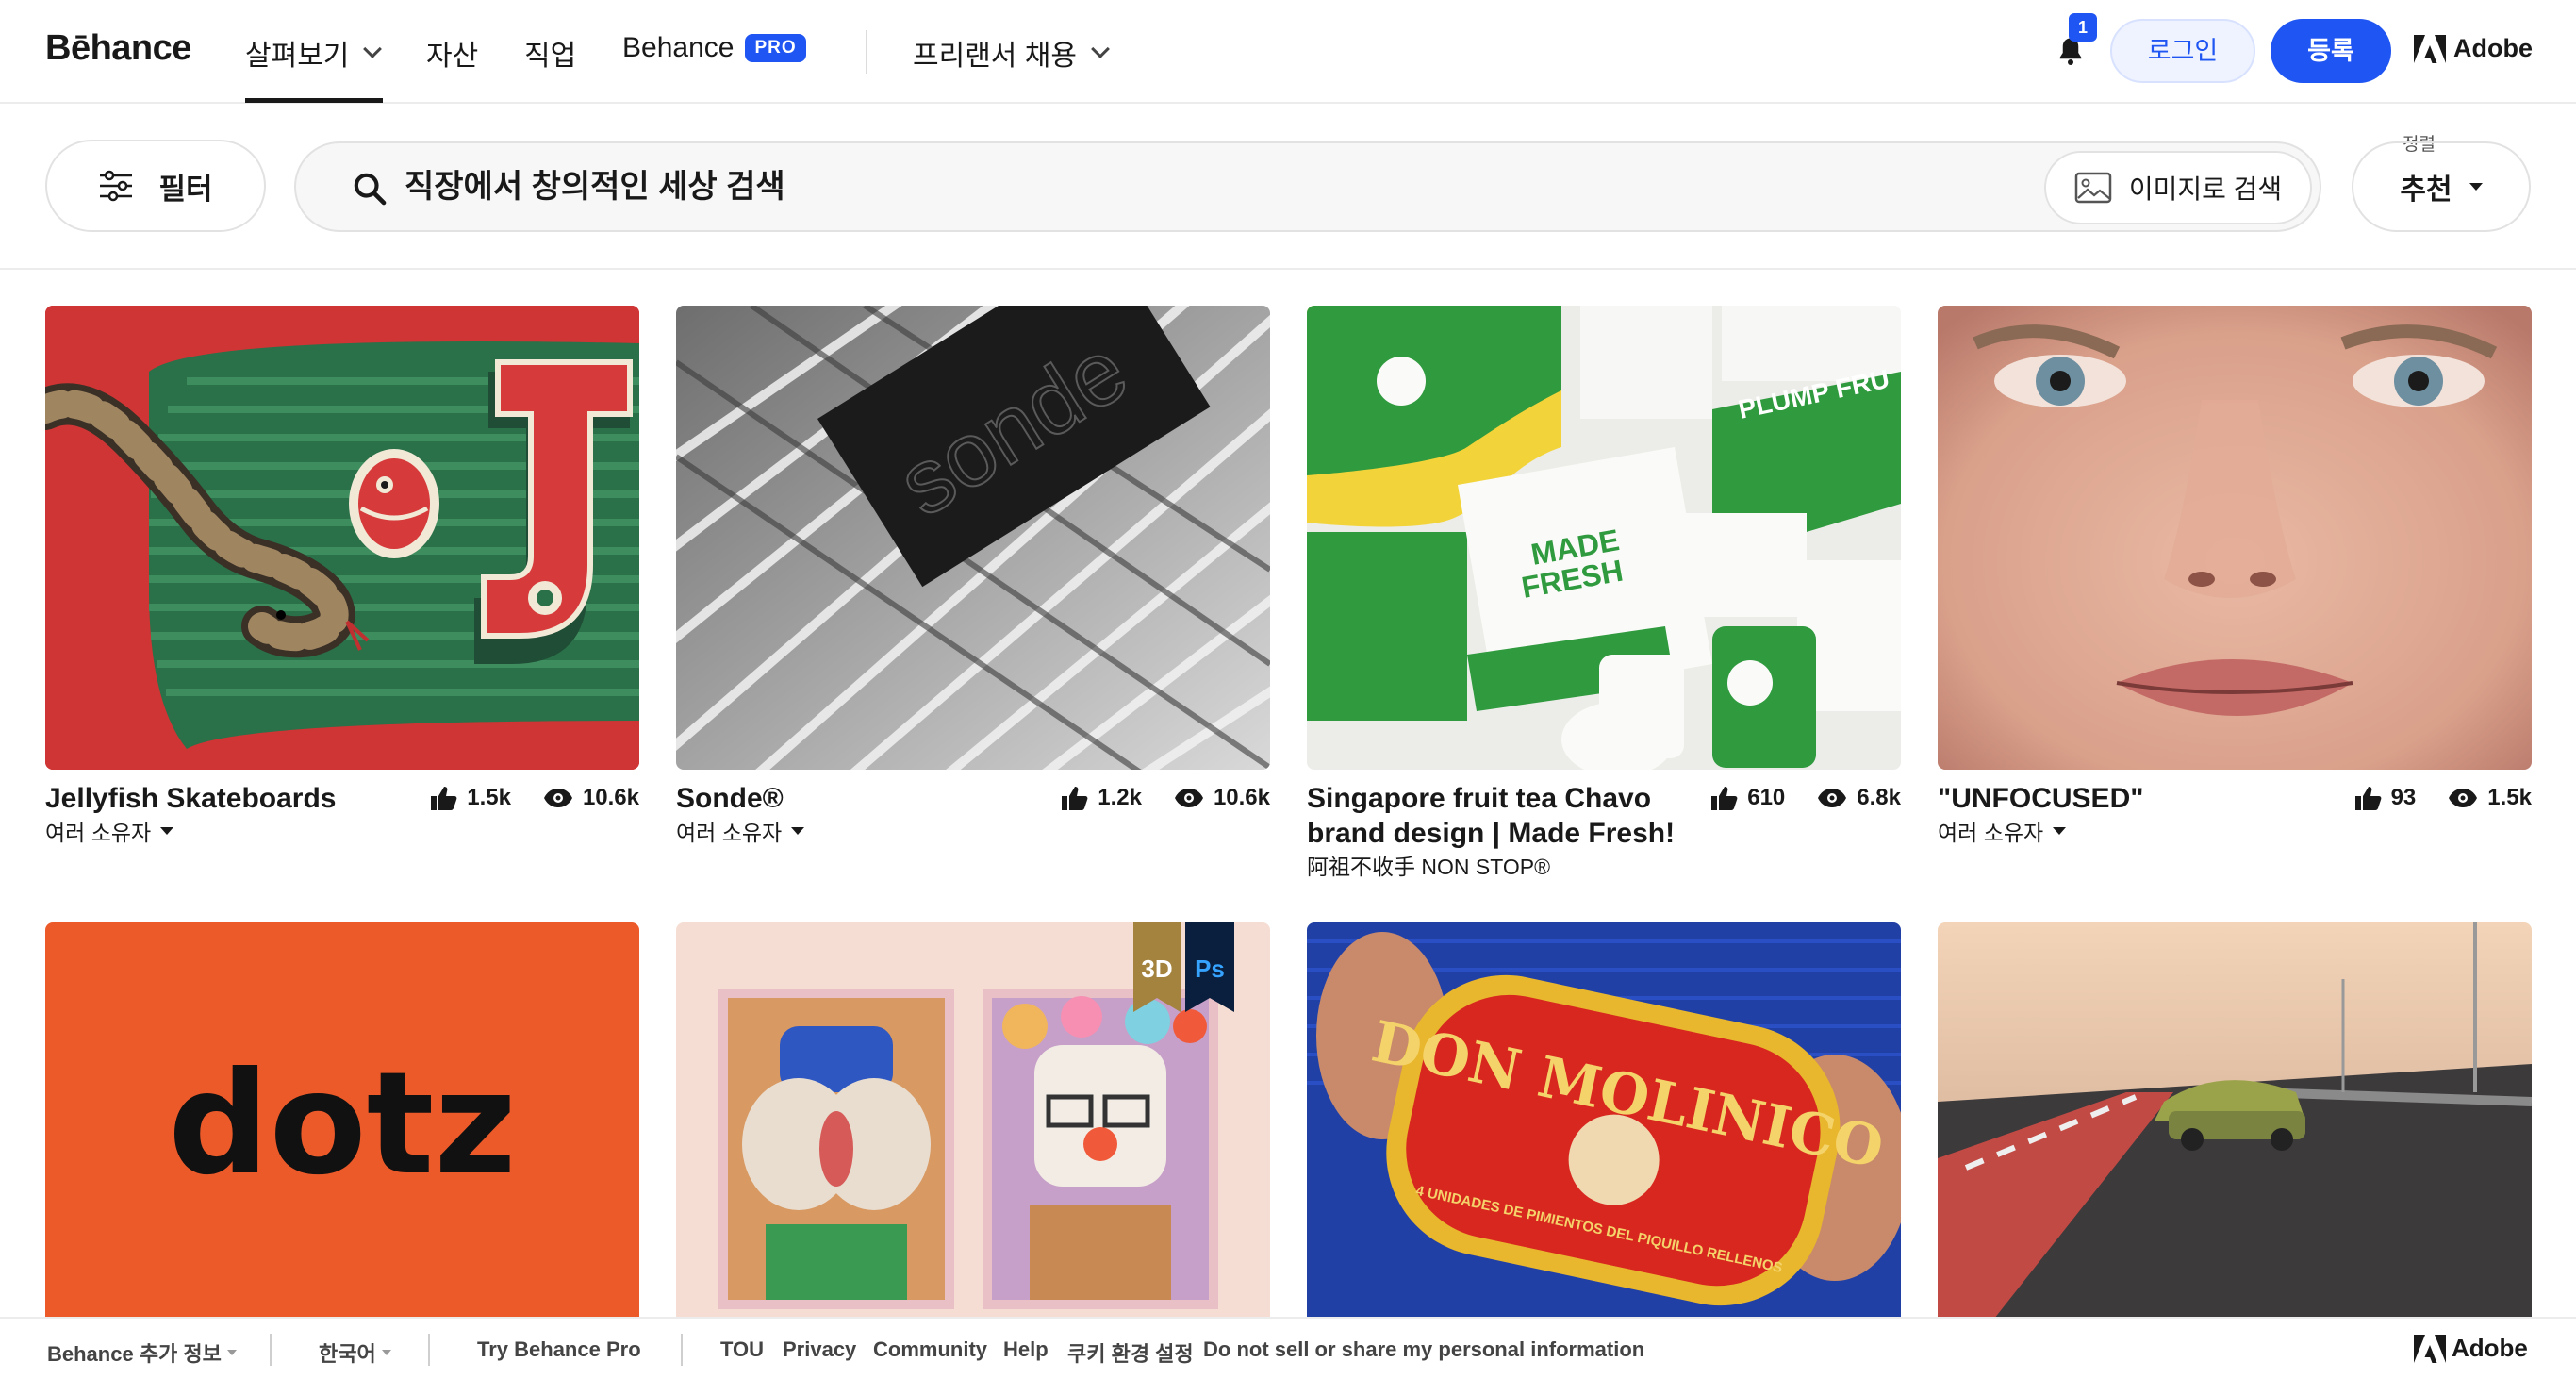  Describe the element at coordinates (314, 53) in the screenshot. I see `nav-explore: 살펴보기` at that location.